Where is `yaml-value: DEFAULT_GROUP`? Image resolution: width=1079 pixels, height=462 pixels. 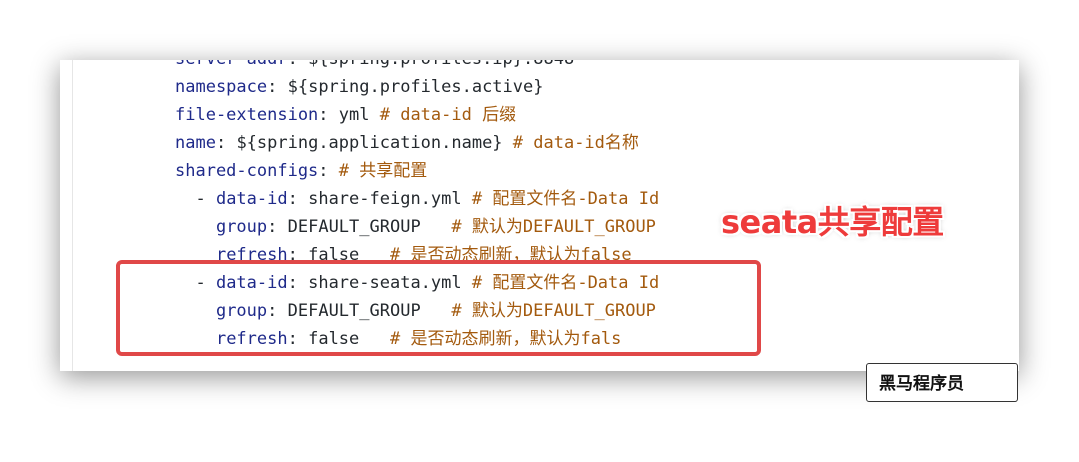 yaml-value: DEFAULT_GROUP is located at coordinates (369, 227).